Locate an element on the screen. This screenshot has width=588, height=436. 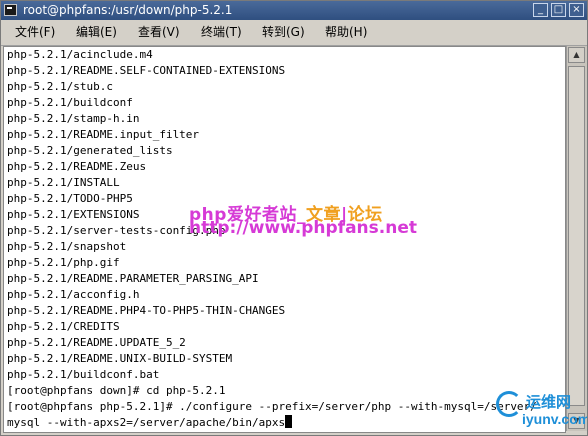
output-line: php-5.2.1/INSTALL is located at coordinates (63, 182).